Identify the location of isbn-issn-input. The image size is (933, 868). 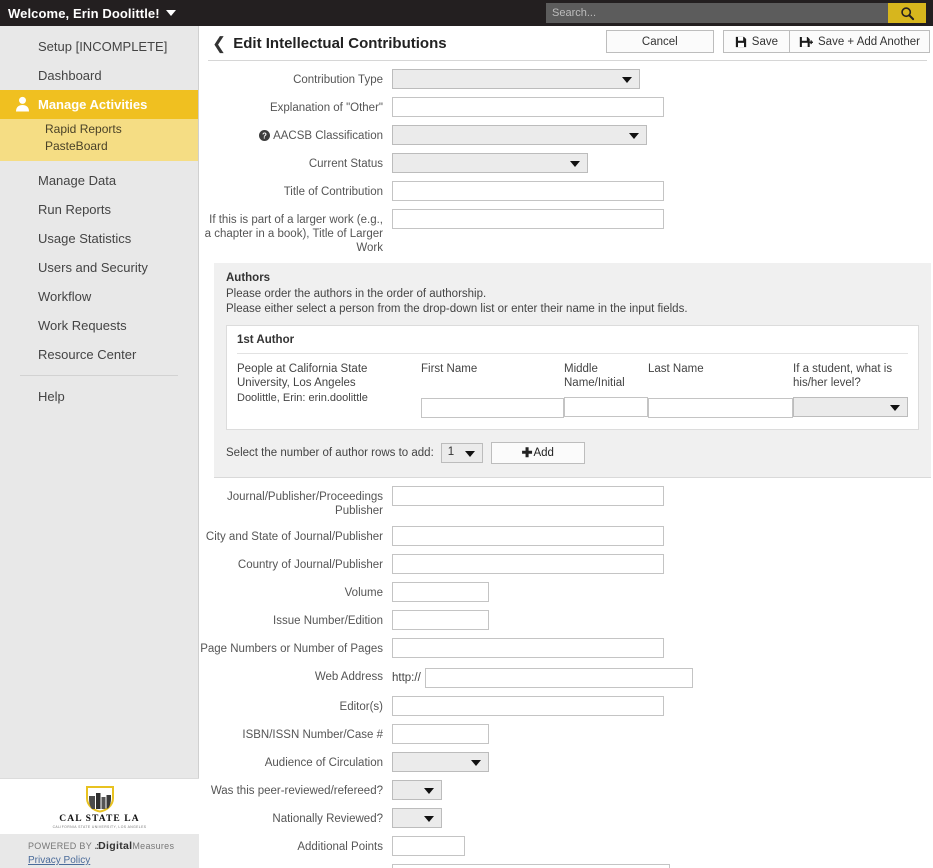
(440, 734).